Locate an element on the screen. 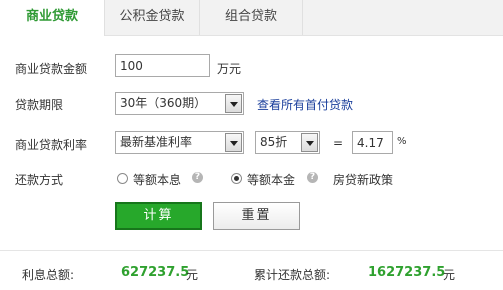 The width and height of the screenshot is (503, 290). equals-sign: = is located at coordinates (338, 143).